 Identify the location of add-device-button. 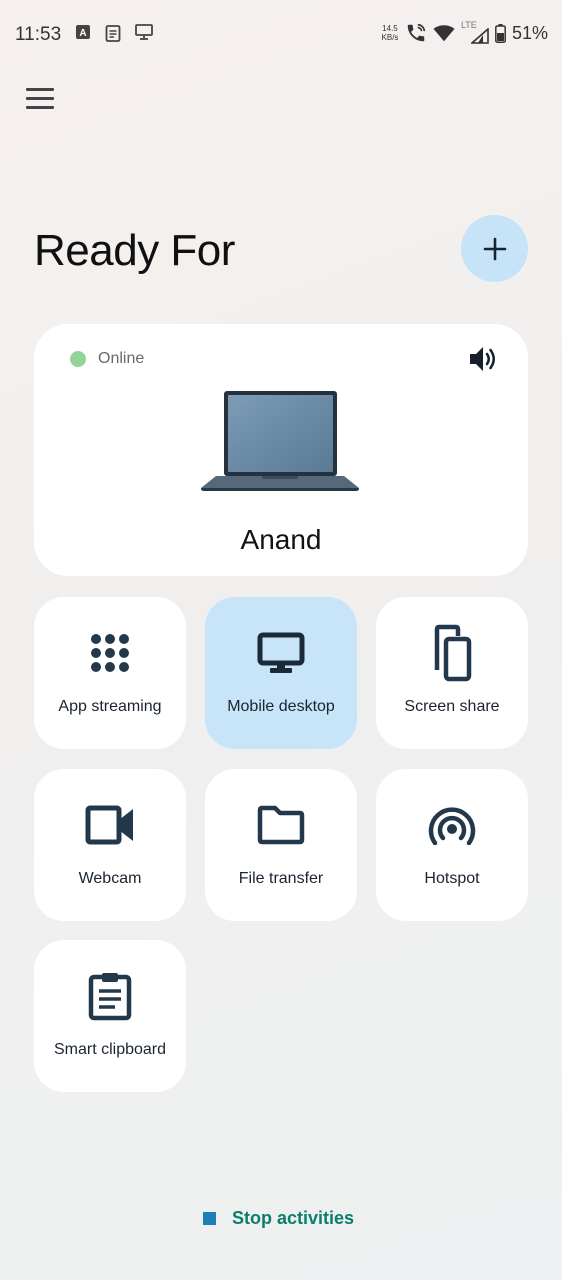
(494, 248).